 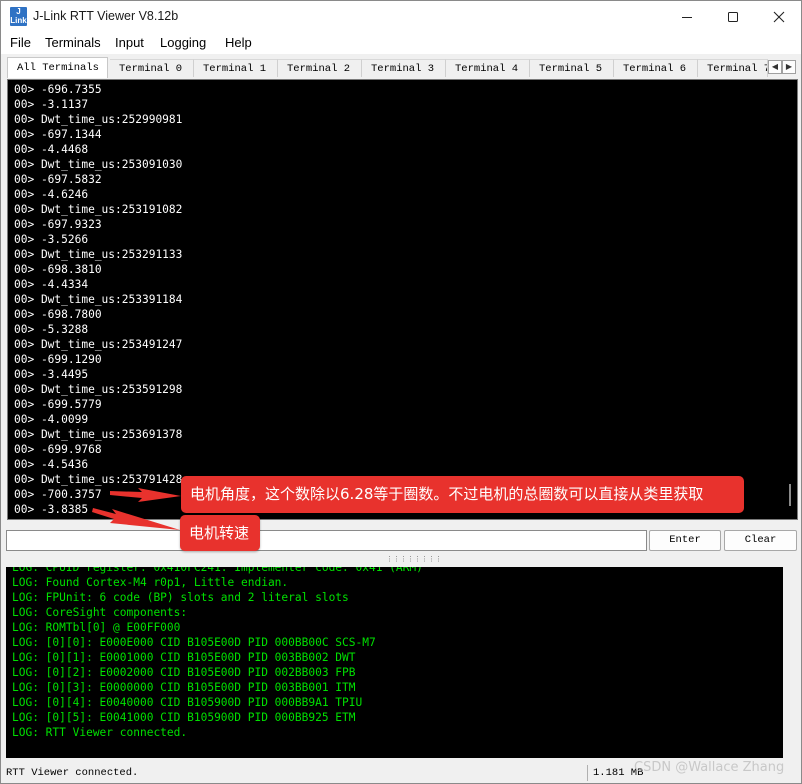 What do you see at coordinates (58, 225) in the screenshot?
I see `terminal-line: 00> -697.9323` at bounding box center [58, 225].